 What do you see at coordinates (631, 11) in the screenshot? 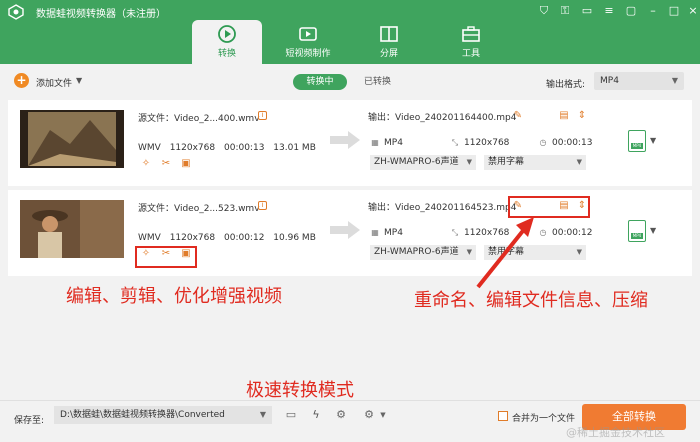
I see `window-mode-icon: ▢` at bounding box center [631, 11].